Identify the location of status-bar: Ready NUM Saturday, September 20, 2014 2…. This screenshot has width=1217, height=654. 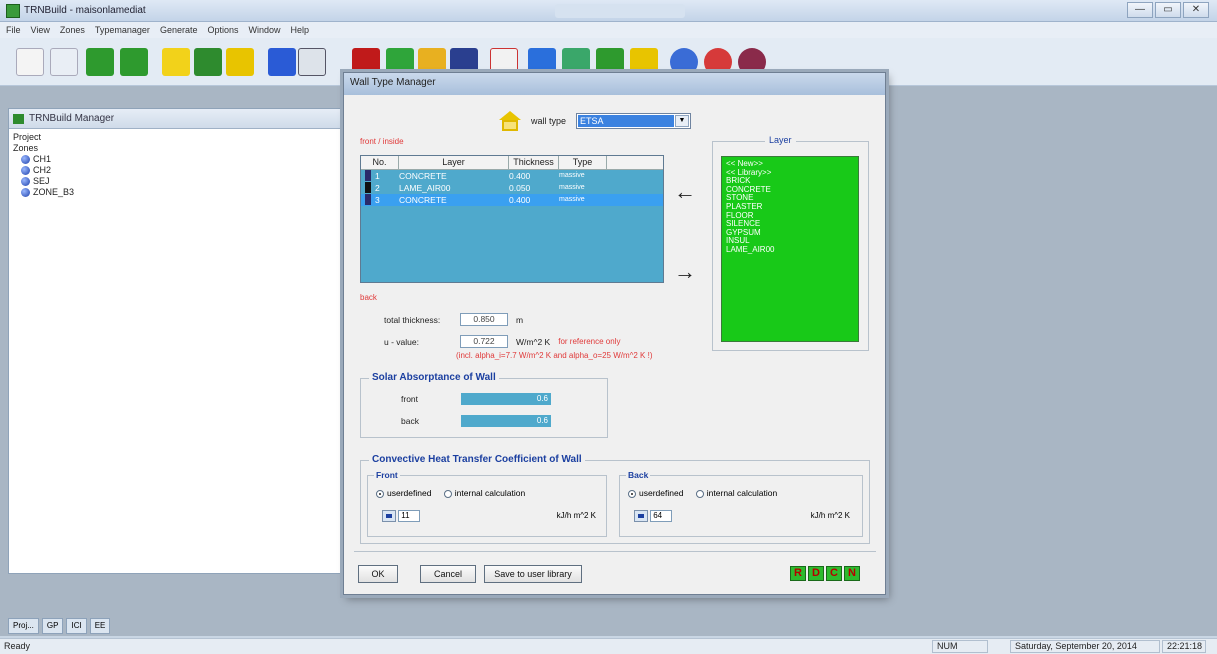
(608, 646).